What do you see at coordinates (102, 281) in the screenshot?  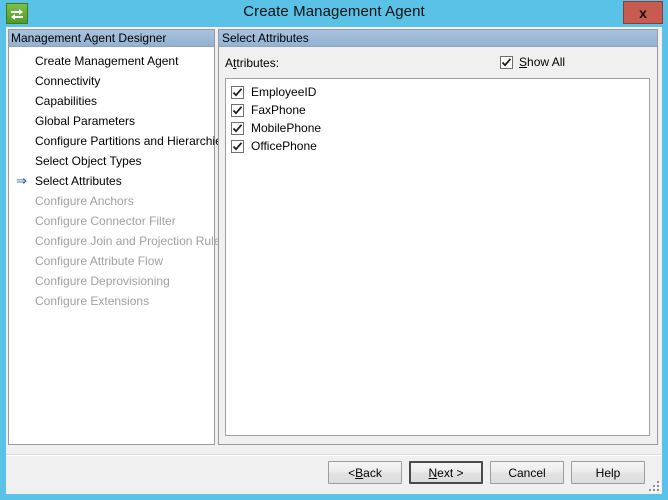 I see `sidebar-item-label: Configure Deprovisioning` at bounding box center [102, 281].